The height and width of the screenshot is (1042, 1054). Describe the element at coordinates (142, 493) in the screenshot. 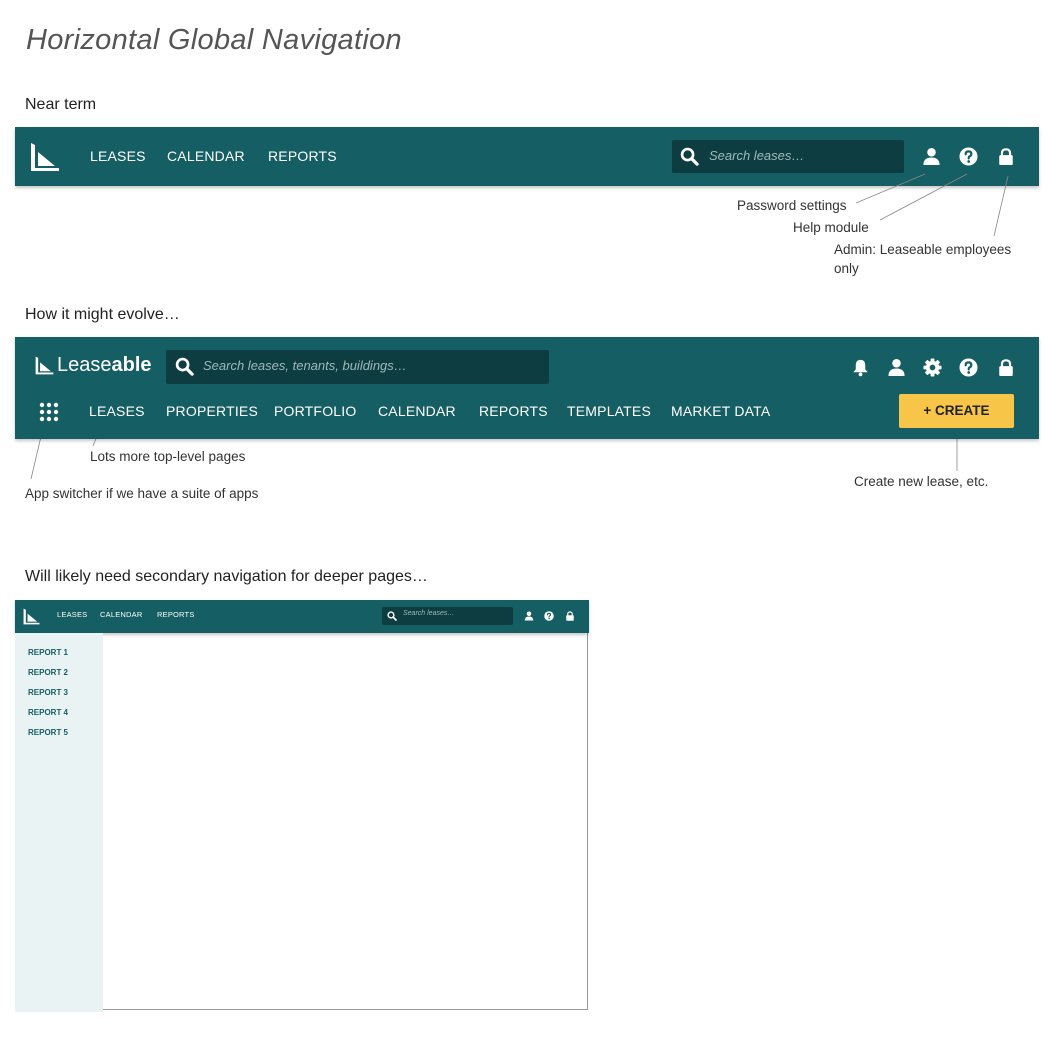

I see `annotation-app-switcher: App switcher if we have a suite of apps` at that location.